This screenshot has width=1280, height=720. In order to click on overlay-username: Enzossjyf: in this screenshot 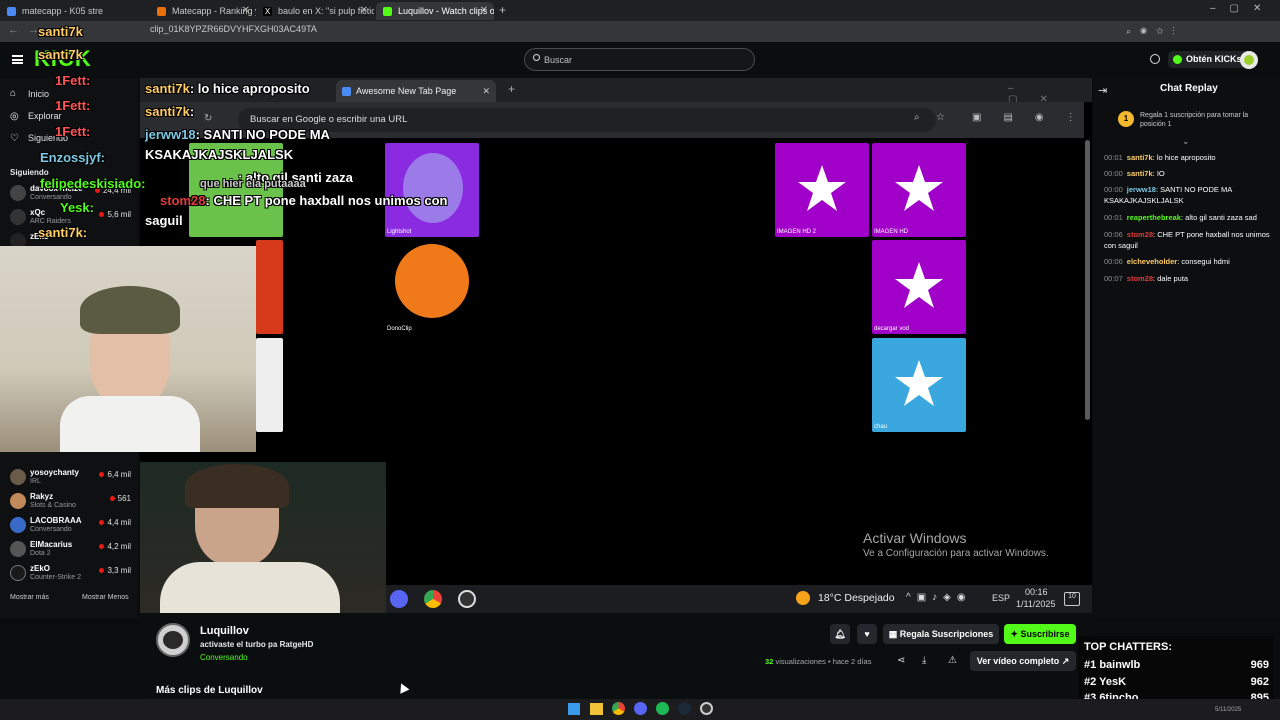, I will do `click(73, 157)`.